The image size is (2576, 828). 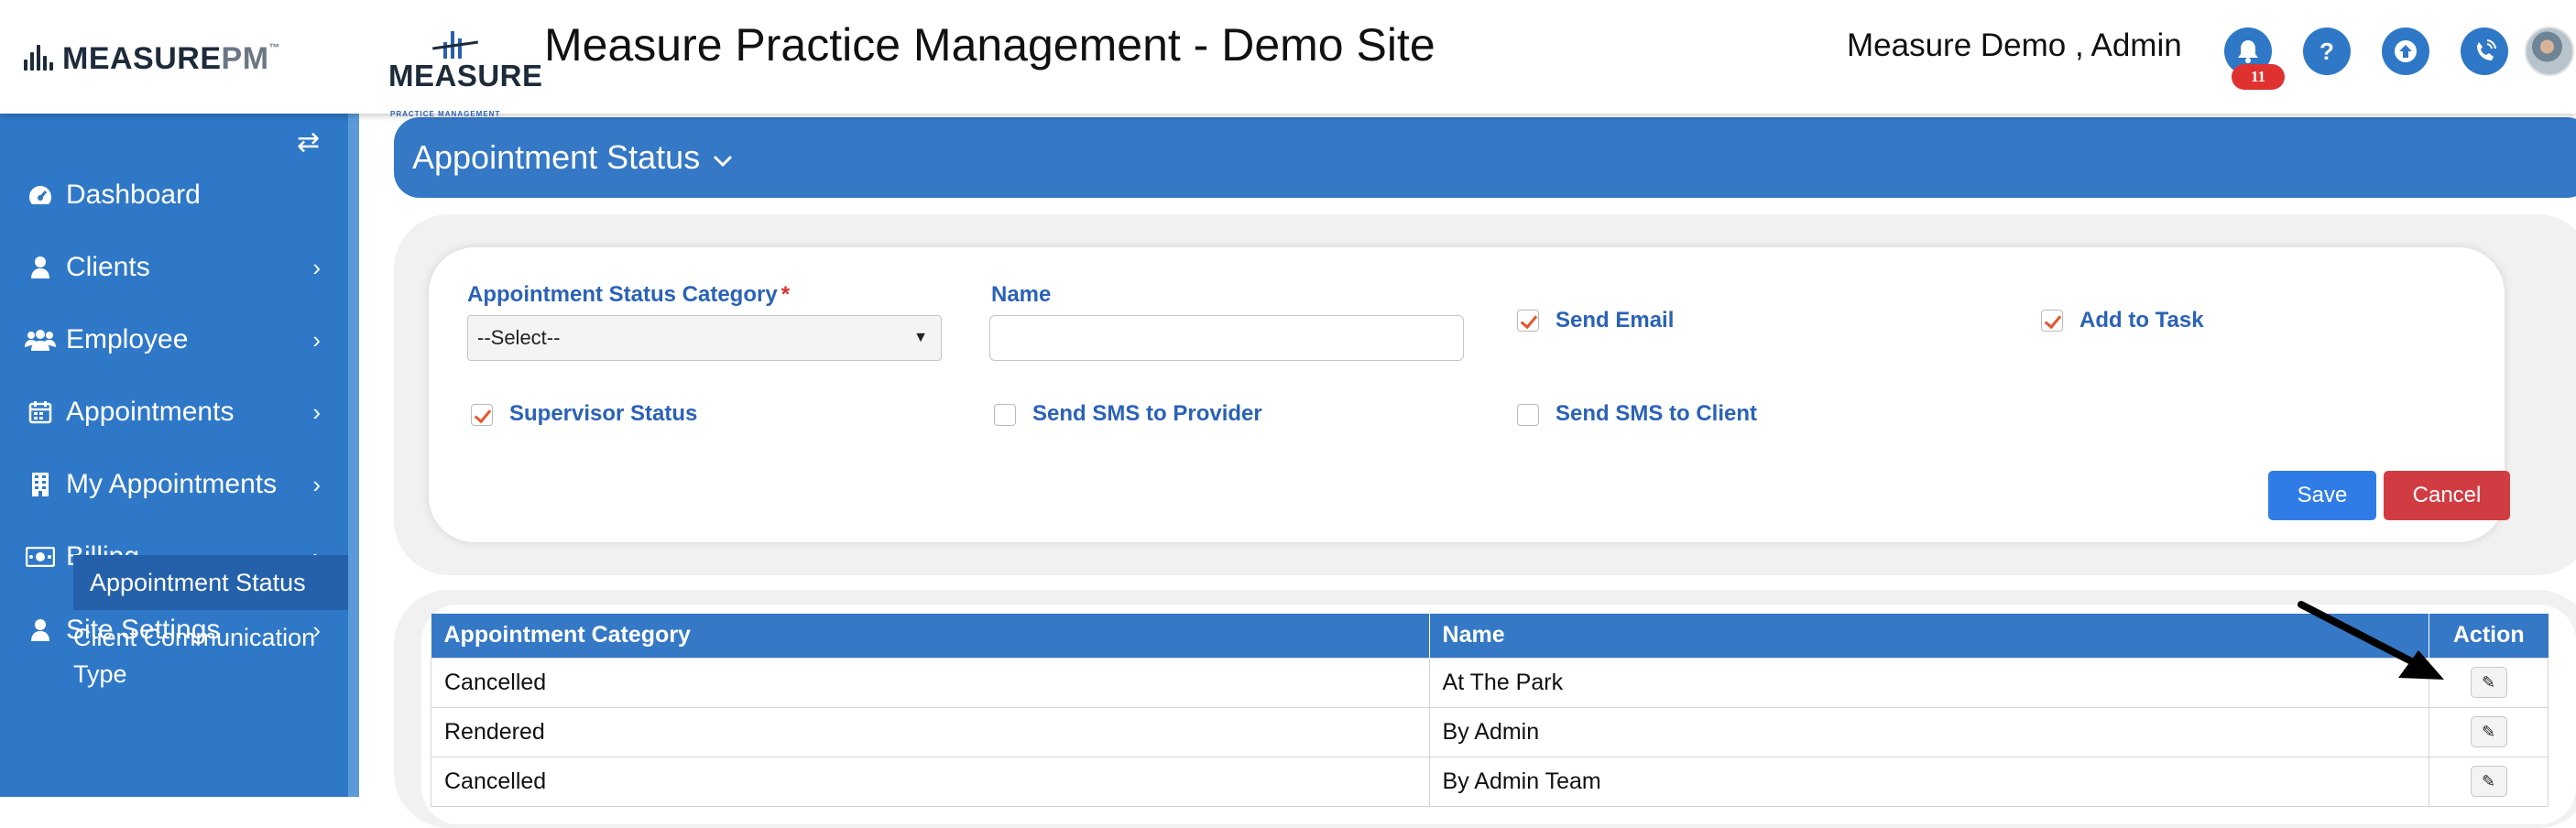 What do you see at coordinates (1147, 413) in the screenshot?
I see `send-sms-provider-label: Send SMS to Provider` at bounding box center [1147, 413].